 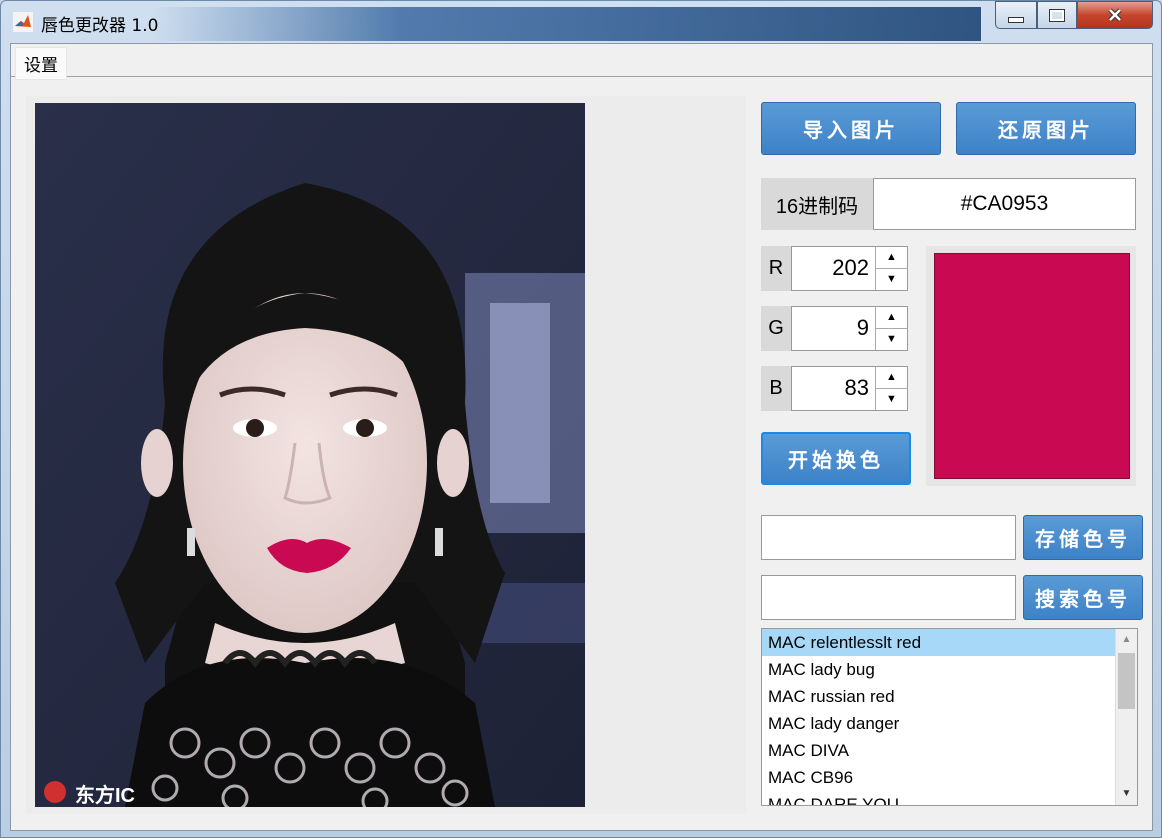 What do you see at coordinates (1126, 640) in the screenshot?
I see `scroll-up-icon: ▲` at bounding box center [1126, 640].